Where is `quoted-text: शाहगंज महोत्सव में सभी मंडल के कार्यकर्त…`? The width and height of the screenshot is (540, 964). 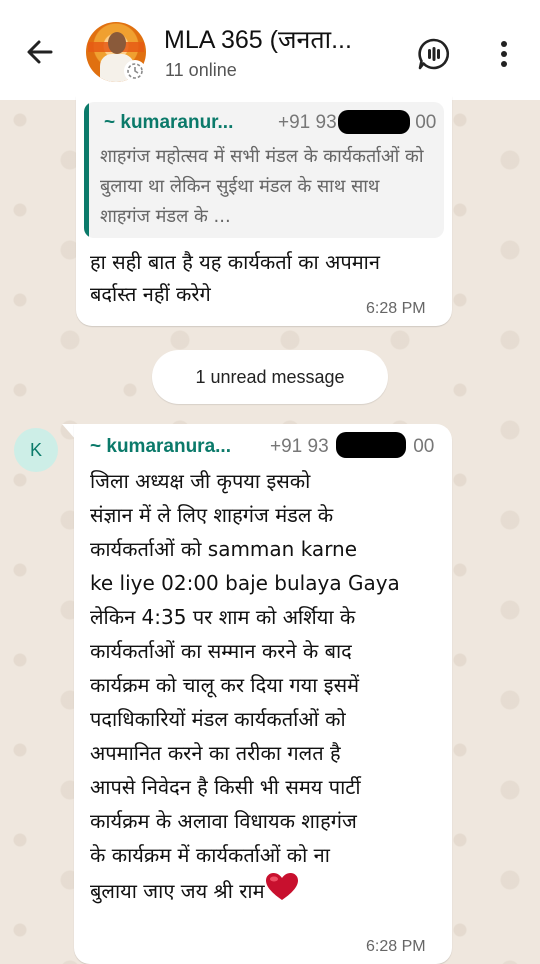 quoted-text: शाहगंज महोत्सव में सभी मंडल के कार्यकर्त… is located at coordinates (262, 186).